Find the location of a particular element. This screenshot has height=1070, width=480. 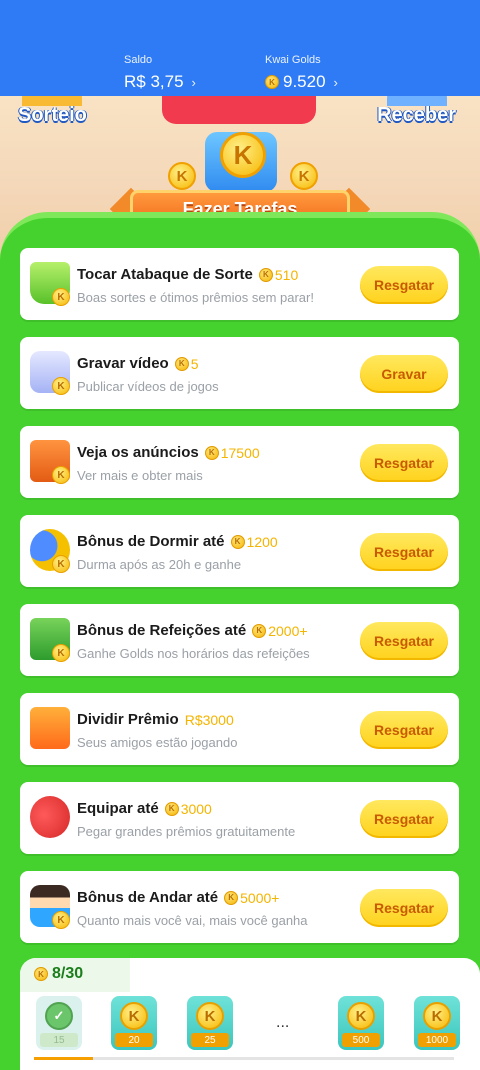

saldo-label: Saldo is located at coordinates (138, 60).